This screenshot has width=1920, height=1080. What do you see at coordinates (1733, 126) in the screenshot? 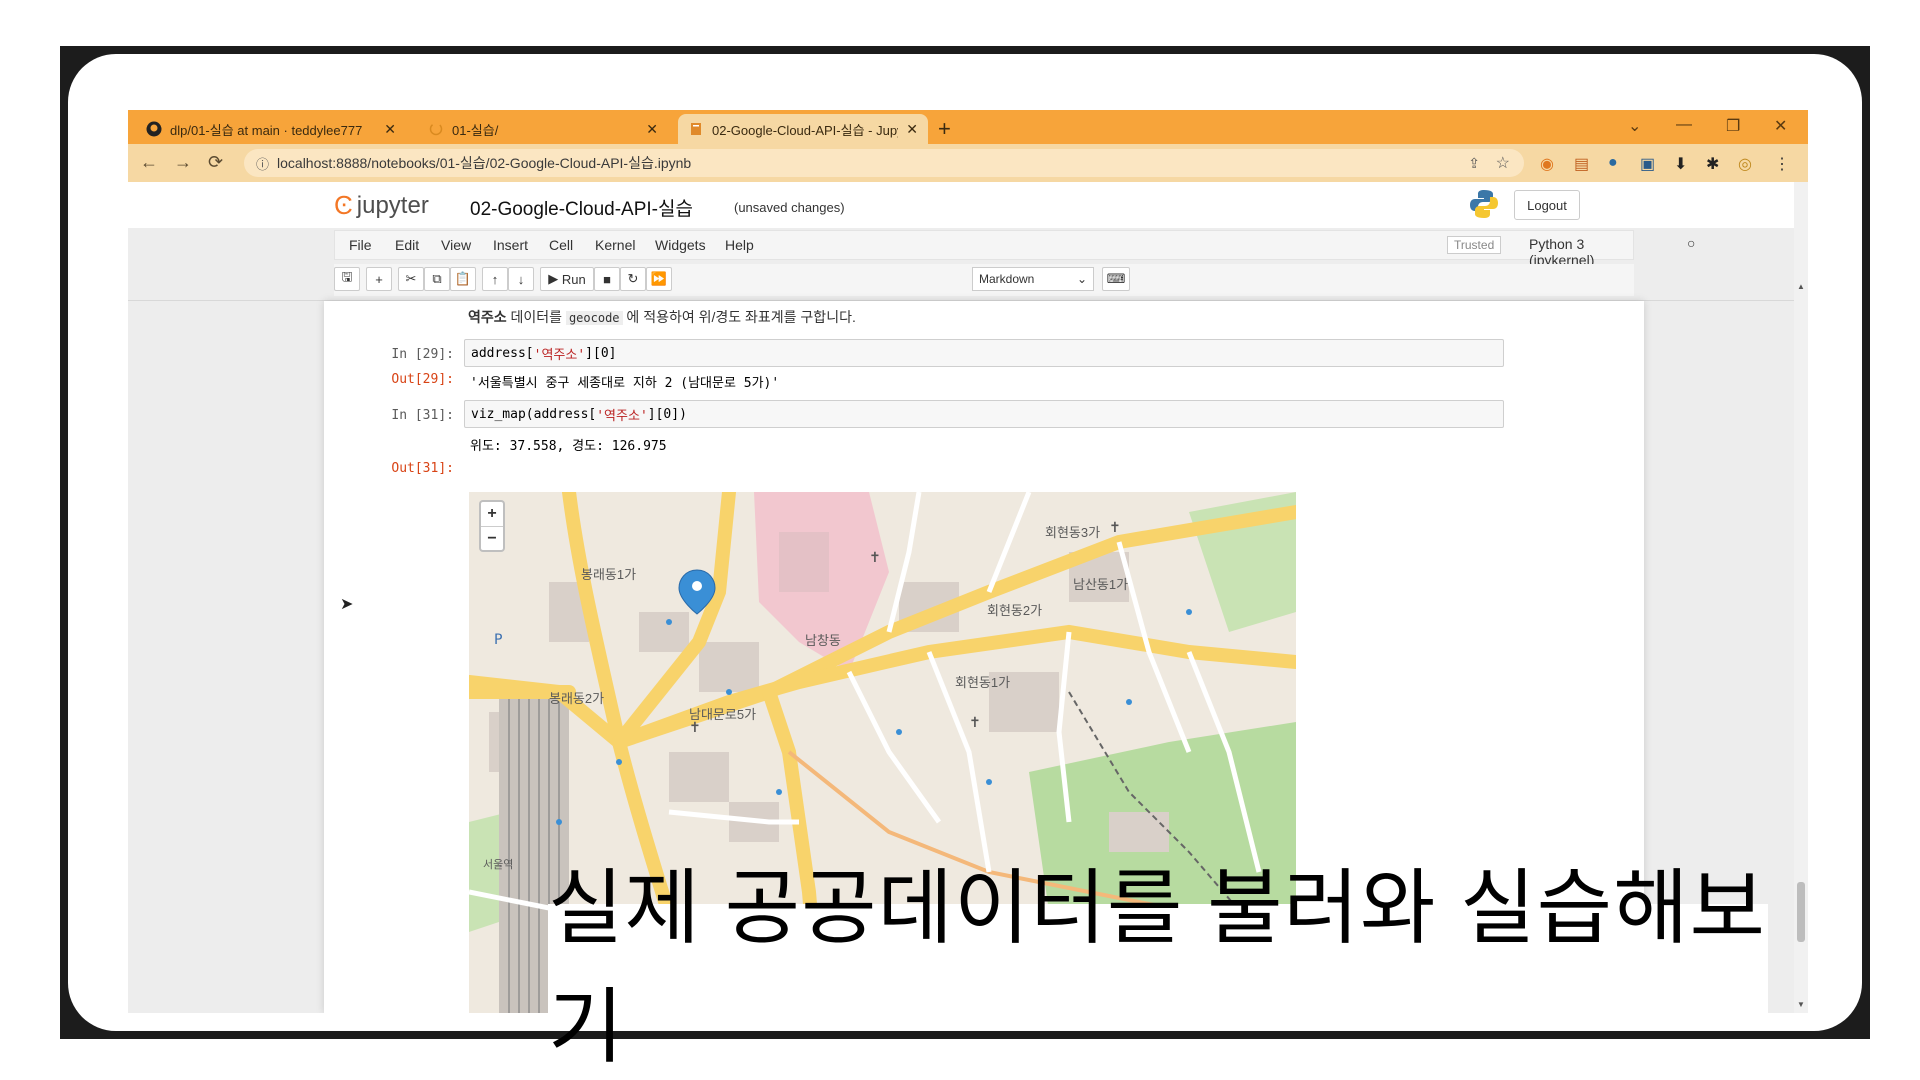
I see `restore-icon: ❐` at bounding box center [1733, 126].